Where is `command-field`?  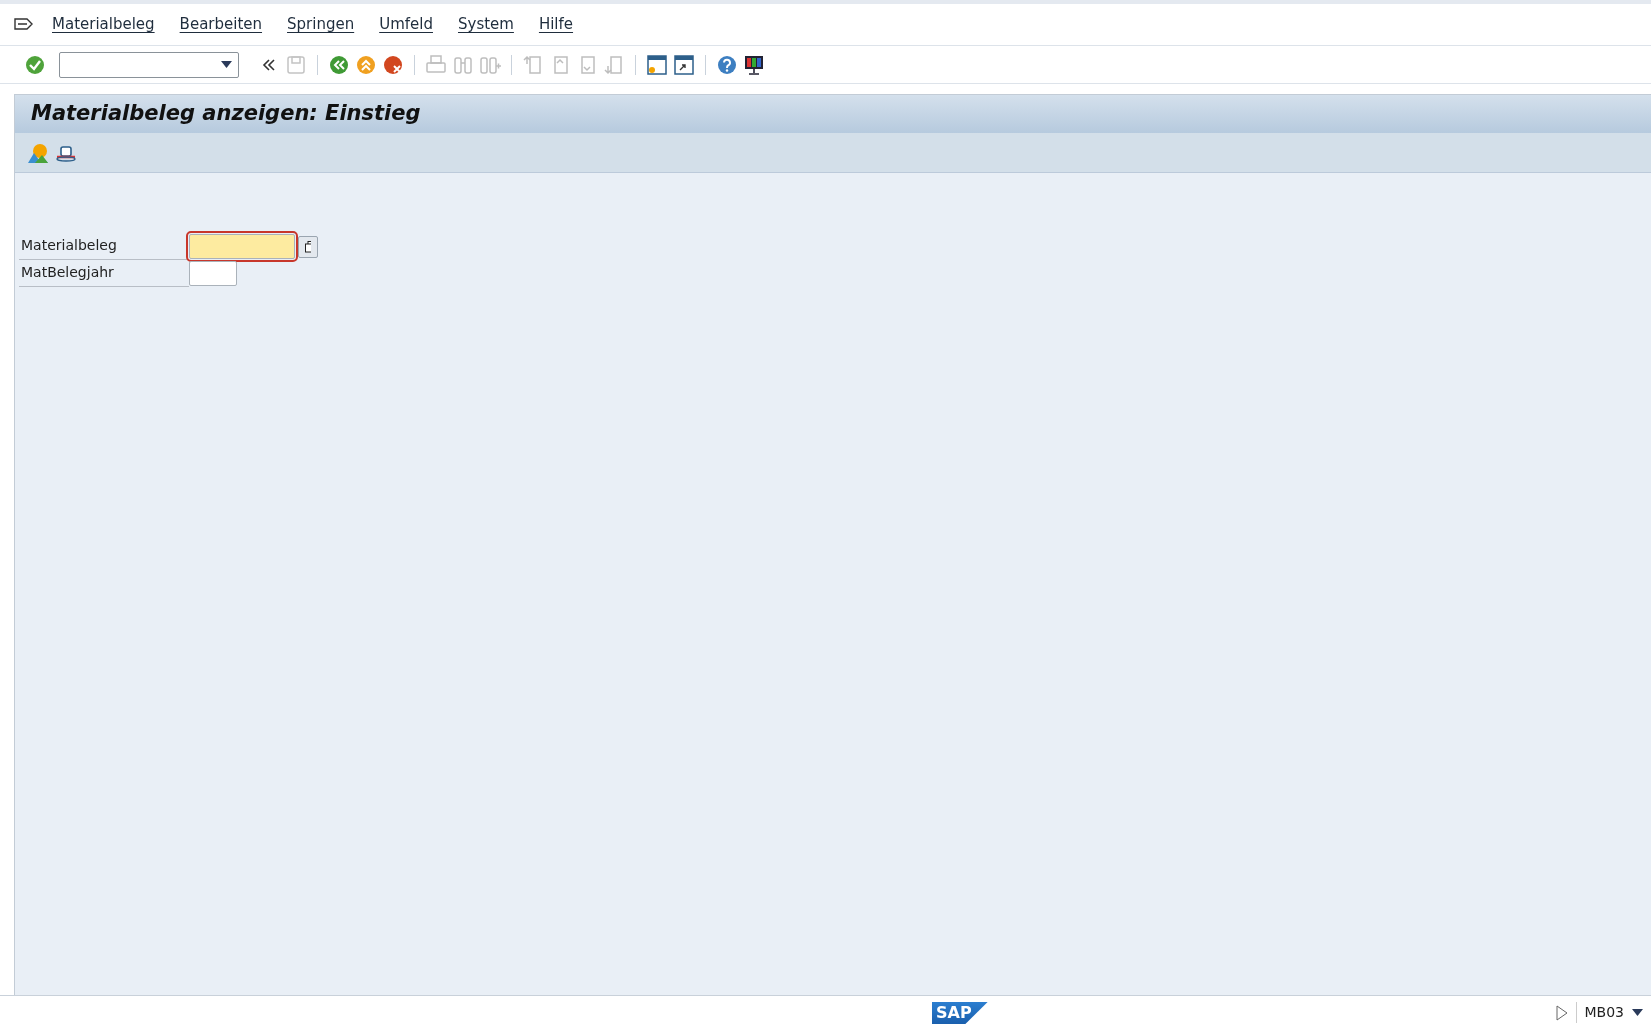
command-field is located at coordinates (149, 64).